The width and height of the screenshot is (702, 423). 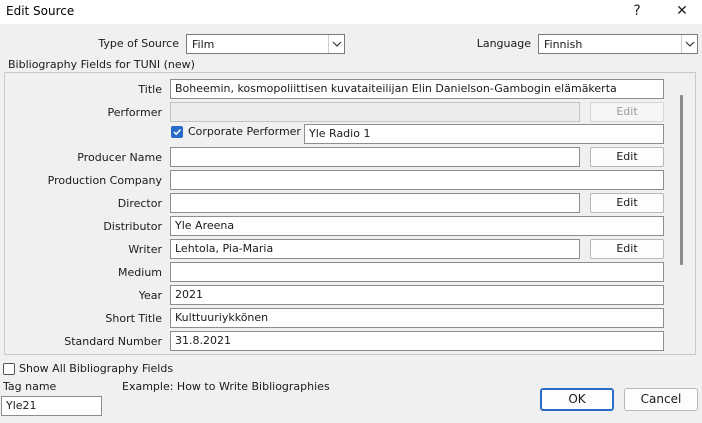 What do you see at coordinates (150, 295) in the screenshot?
I see `year-label: Year` at bounding box center [150, 295].